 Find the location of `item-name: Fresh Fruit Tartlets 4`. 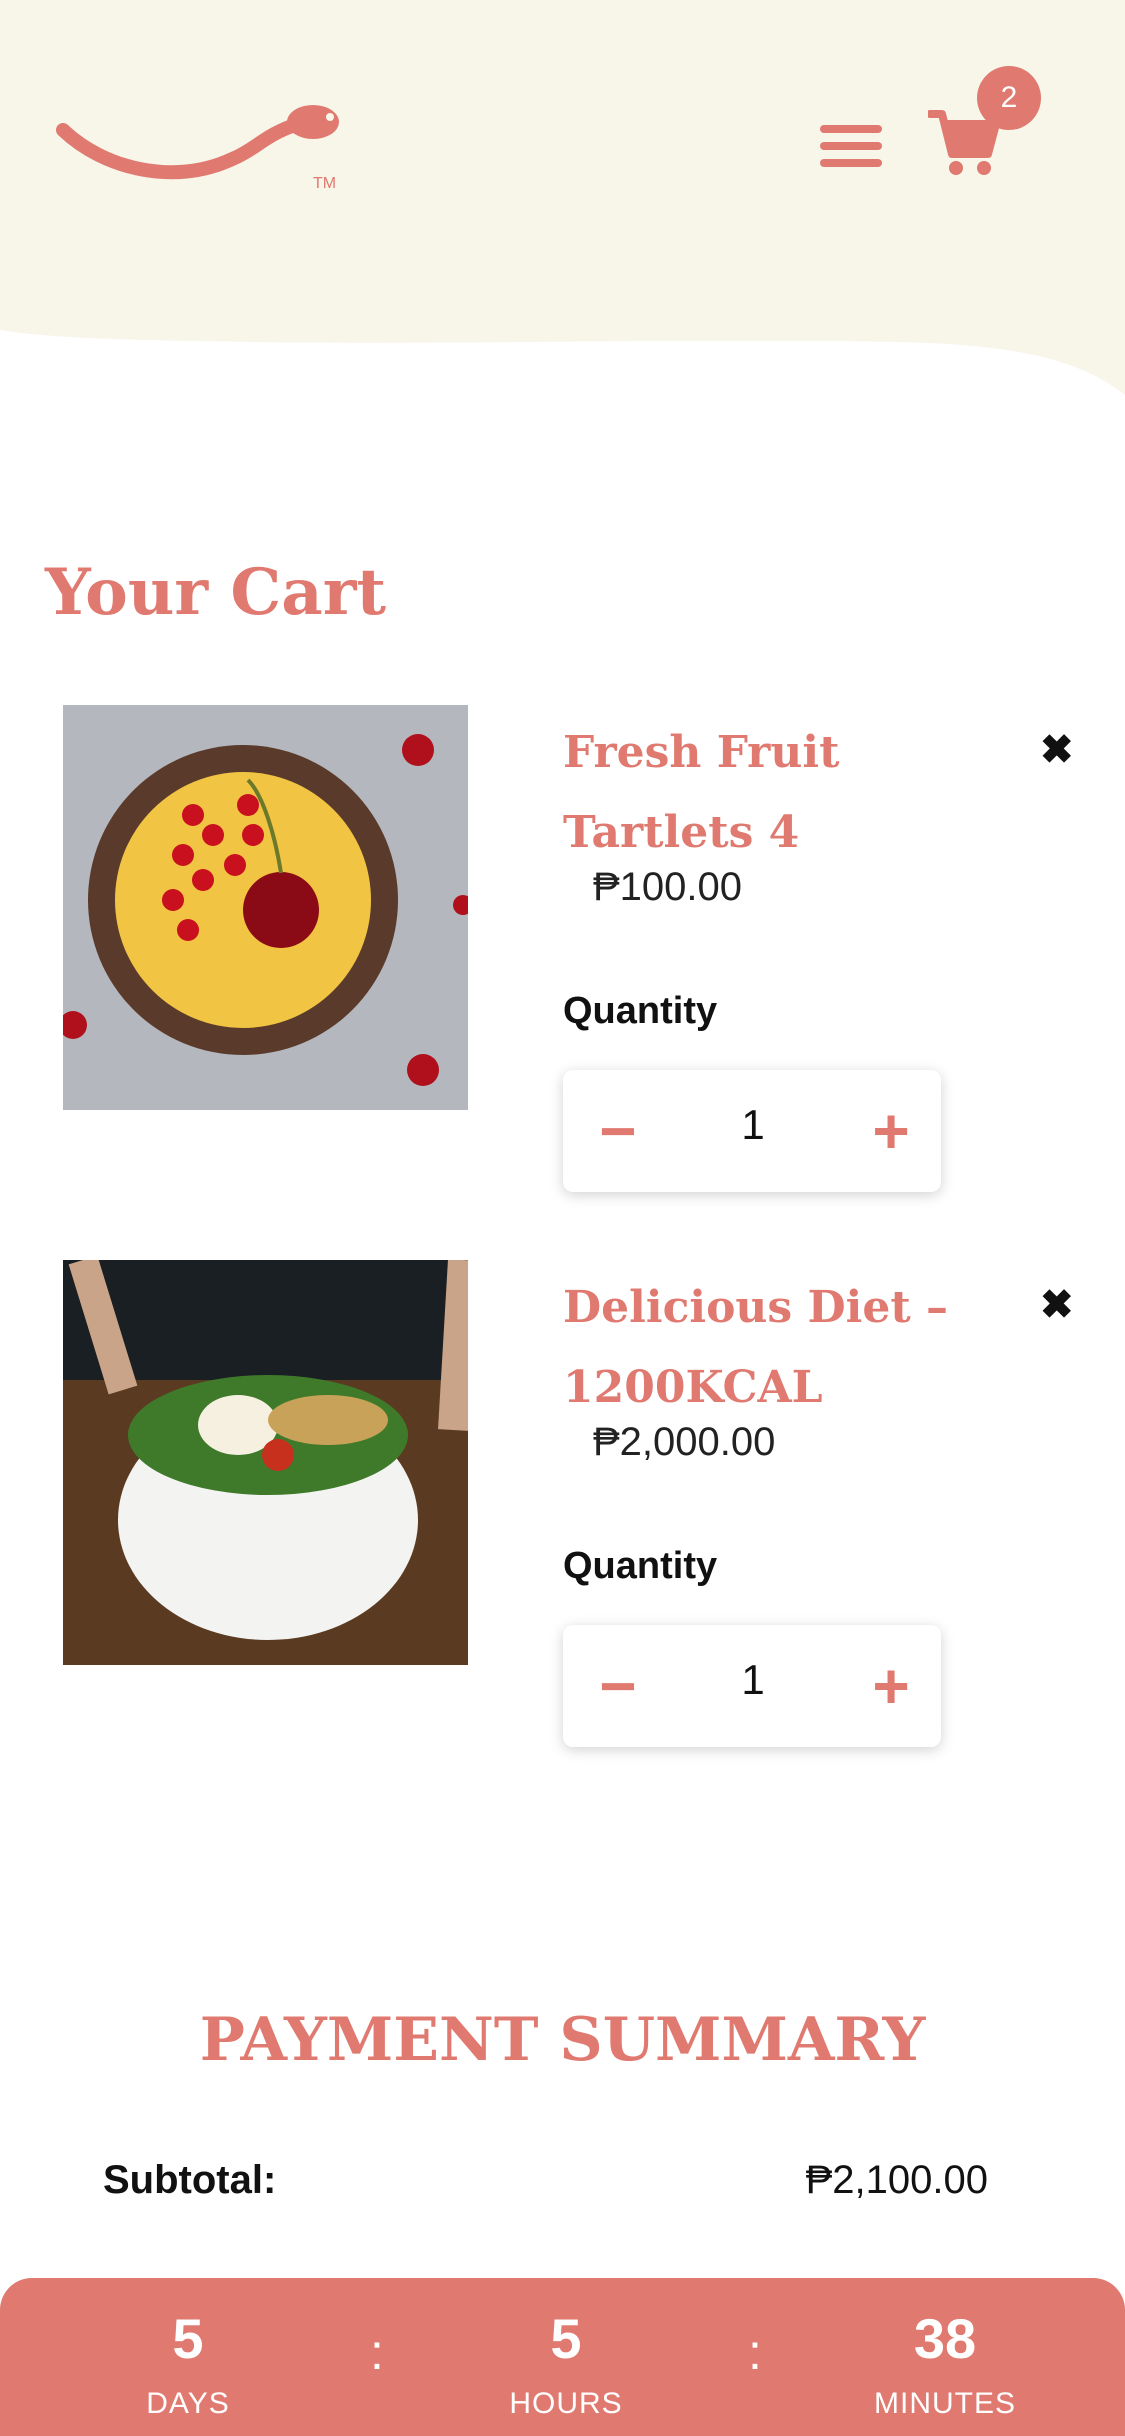

item-name: Fresh Fruit Tartlets 4 is located at coordinates (783, 793).